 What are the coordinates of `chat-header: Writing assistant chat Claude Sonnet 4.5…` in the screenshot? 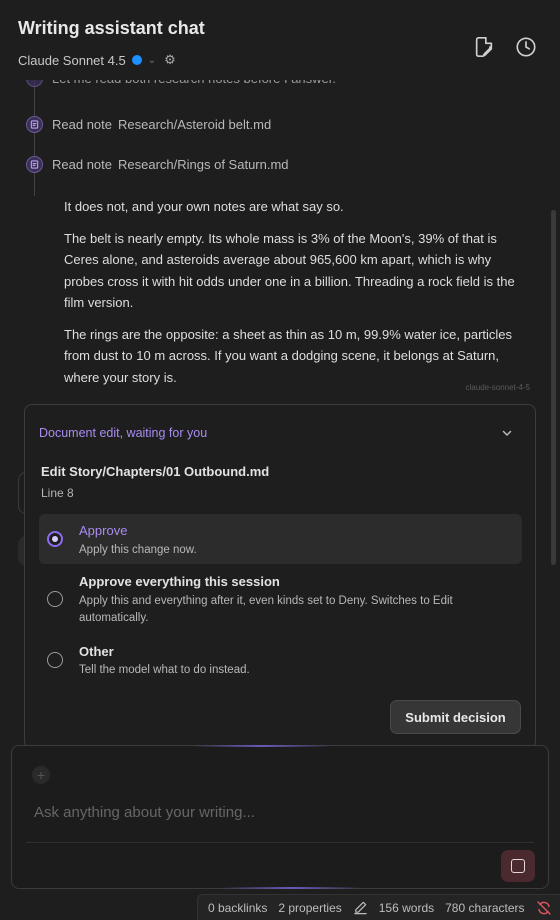 It's located at (280, 40).